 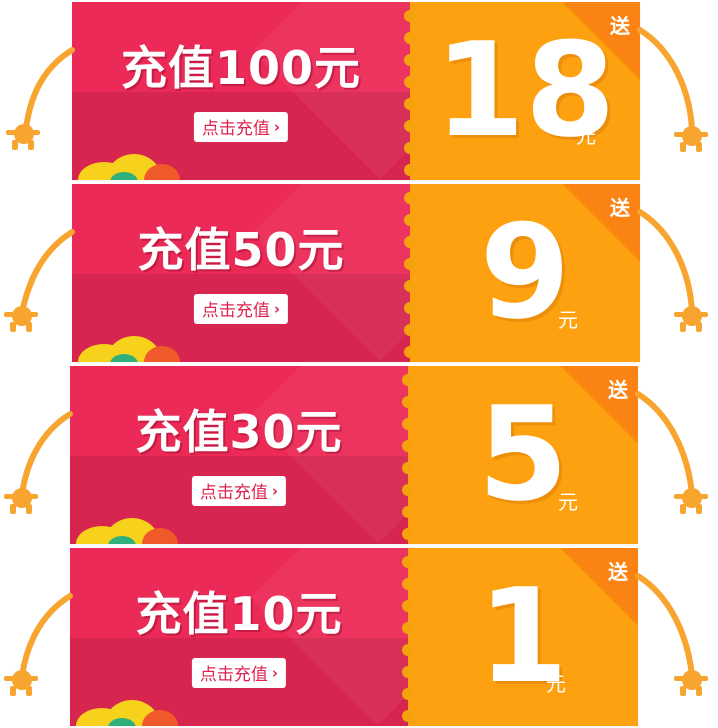 I want to click on coupon-left-panel: 充值100元 点击充值 ›, so click(x=241, y=91).